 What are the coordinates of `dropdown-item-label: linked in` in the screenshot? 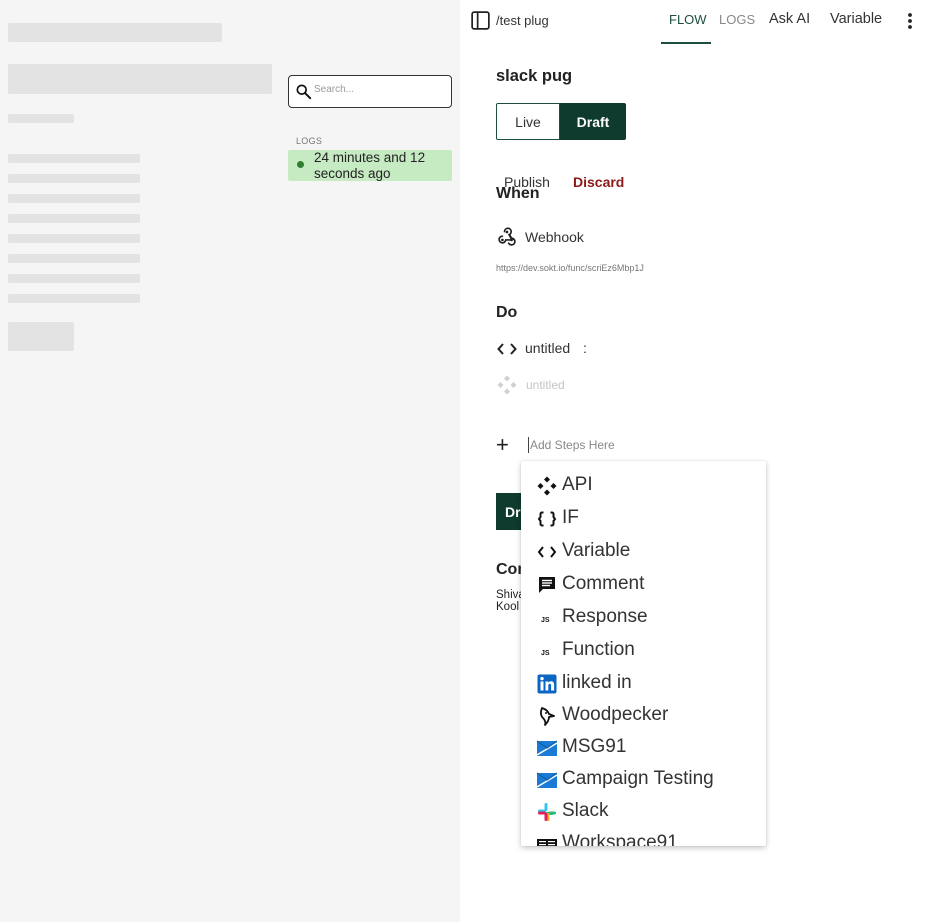 It's located at (597, 682).